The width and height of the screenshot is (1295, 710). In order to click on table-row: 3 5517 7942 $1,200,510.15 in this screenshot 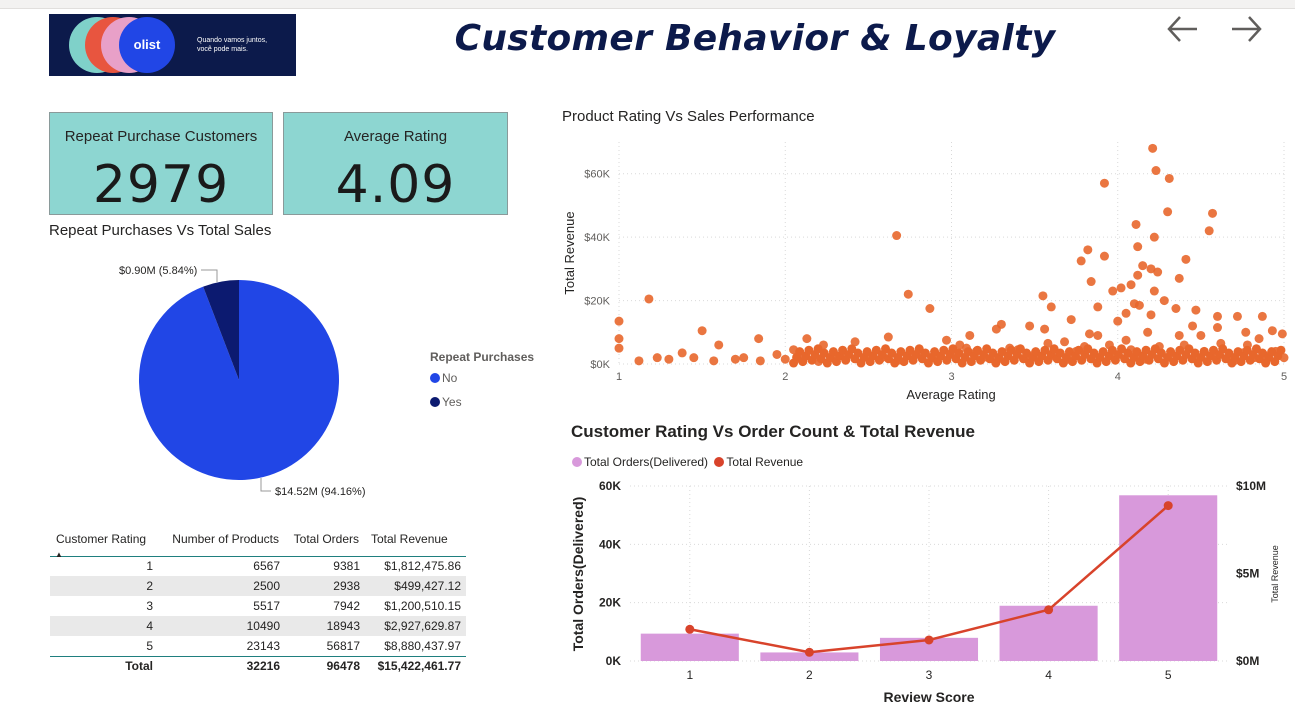, I will do `click(258, 606)`.